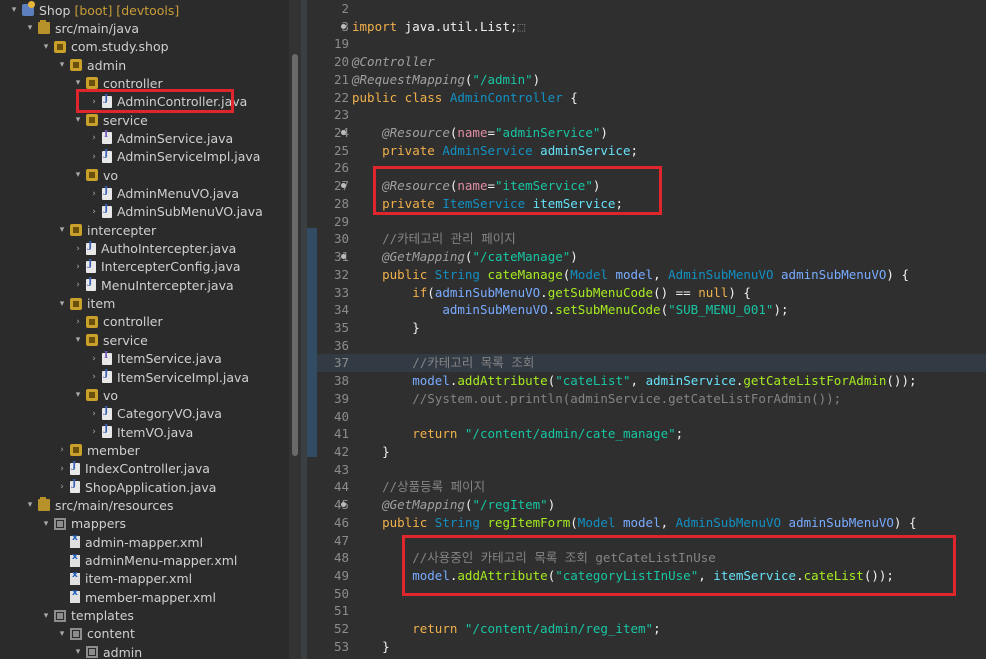 This screenshot has width=986, height=659. What do you see at coordinates (86, 505) in the screenshot?
I see `tree-item: ▾ src/main/resources` at bounding box center [86, 505].